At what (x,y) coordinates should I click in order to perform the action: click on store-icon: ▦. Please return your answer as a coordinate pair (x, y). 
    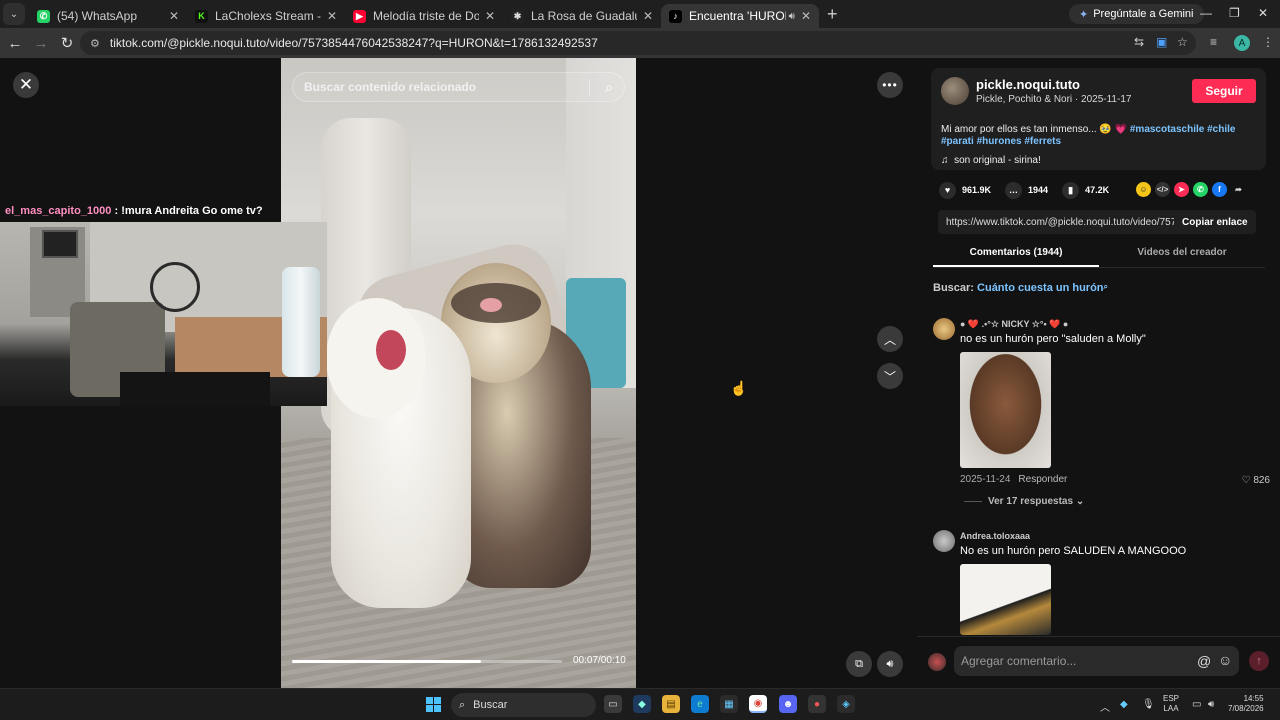
    Looking at the image, I should click on (729, 704).